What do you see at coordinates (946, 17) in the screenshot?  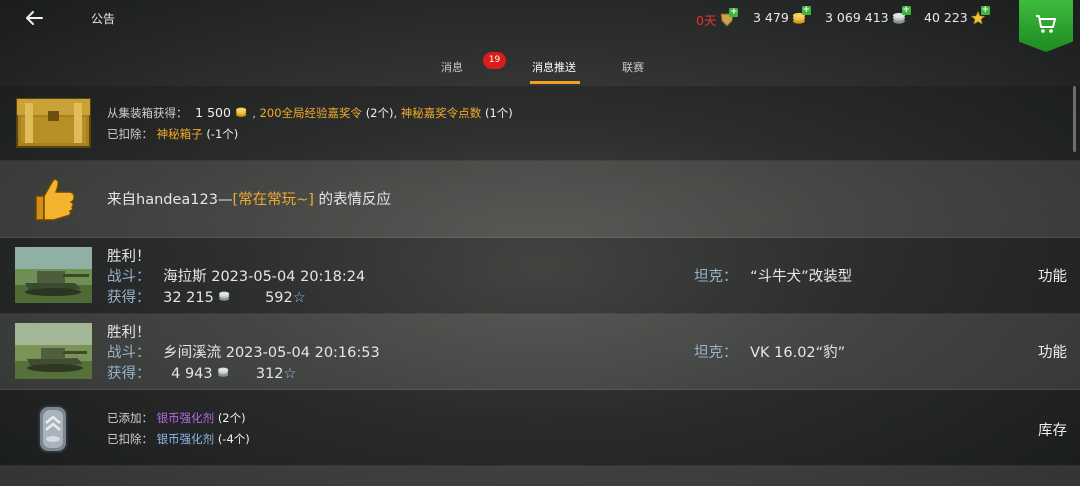 I see `free-xp-amount: 40 223` at bounding box center [946, 17].